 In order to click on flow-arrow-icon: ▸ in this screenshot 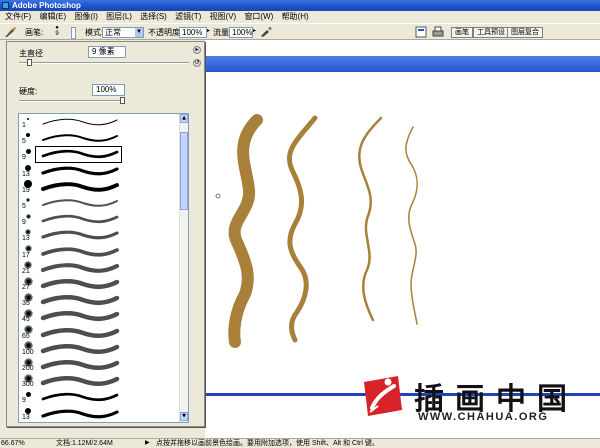, I will do `click(254, 30)`.